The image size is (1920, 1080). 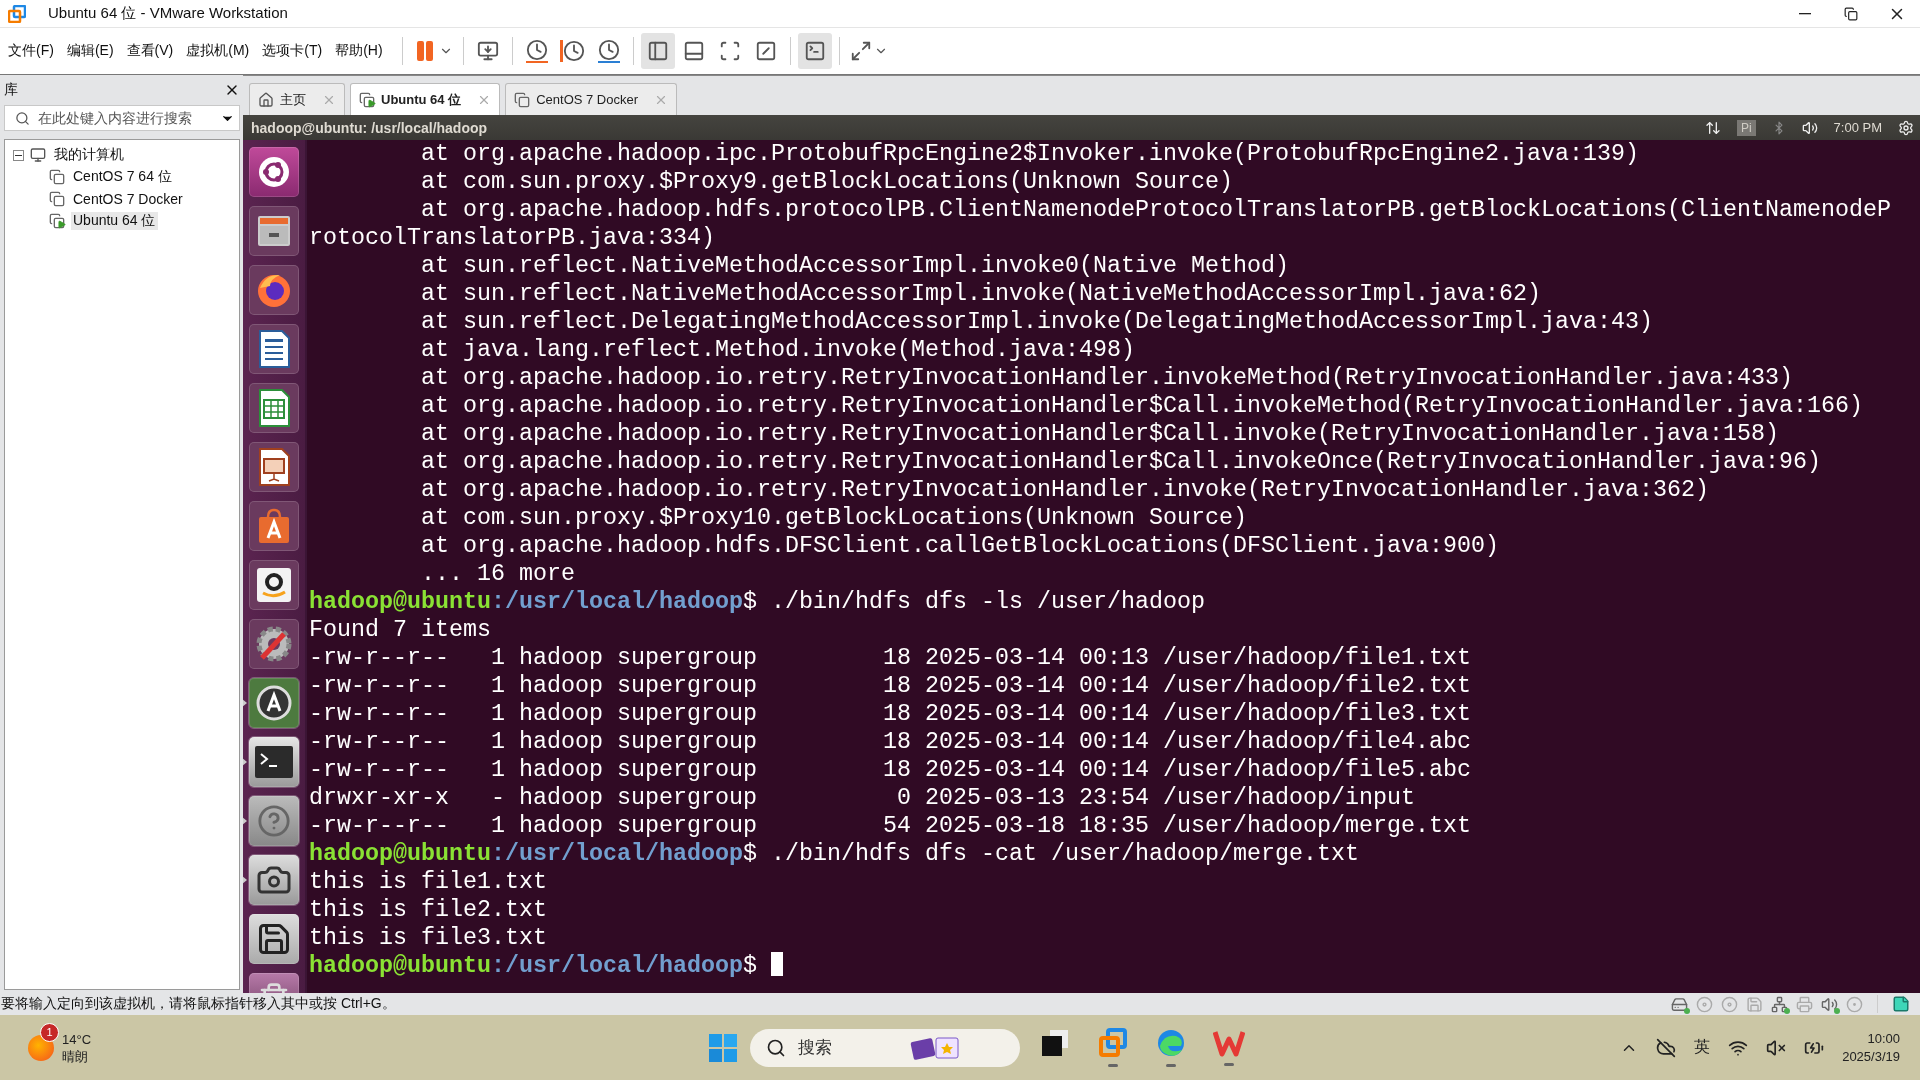 I want to click on terminal-line: this is file2.txt, so click(x=428, y=910).